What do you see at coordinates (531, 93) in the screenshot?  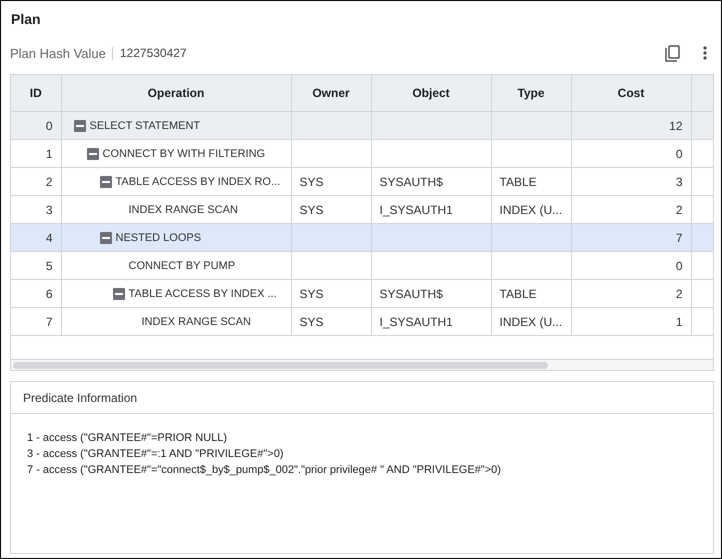 I see `column-header: Type` at bounding box center [531, 93].